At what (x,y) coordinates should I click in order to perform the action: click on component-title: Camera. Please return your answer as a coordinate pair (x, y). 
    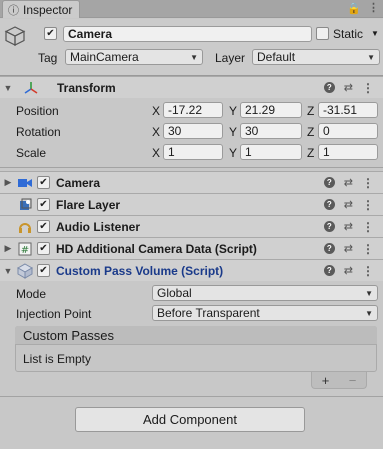
    Looking at the image, I should click on (78, 182).